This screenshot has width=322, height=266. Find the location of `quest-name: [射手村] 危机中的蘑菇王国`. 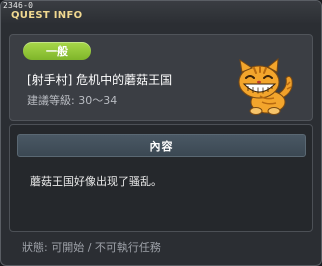

quest-name: [射手村] 危机中的蘑菇王国 is located at coordinates (100, 80).